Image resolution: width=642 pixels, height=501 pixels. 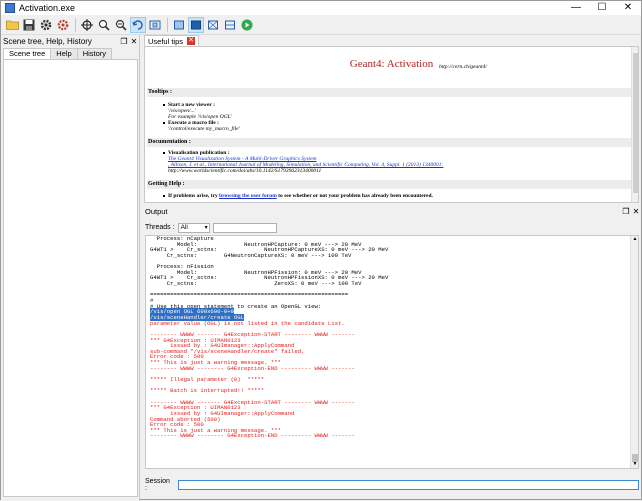 I want to click on tab-help: Help, so click(x=64, y=53).